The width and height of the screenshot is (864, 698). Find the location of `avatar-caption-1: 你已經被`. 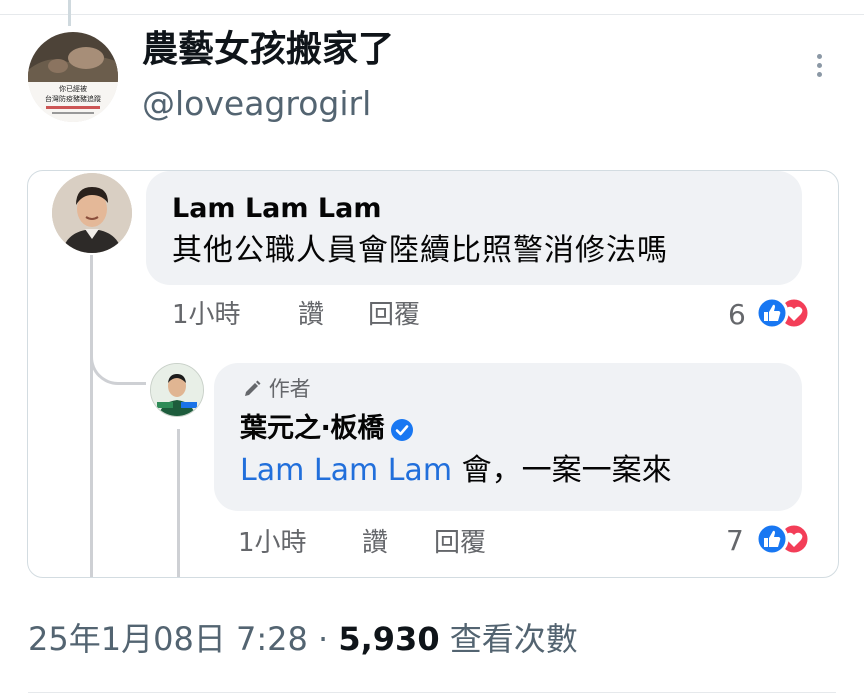

avatar-caption-1: 你已經被 is located at coordinates (73, 88).